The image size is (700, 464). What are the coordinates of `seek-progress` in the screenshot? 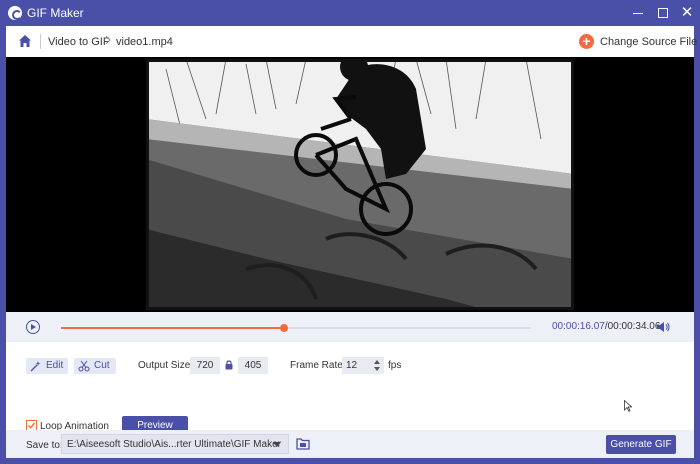 It's located at (173, 328).